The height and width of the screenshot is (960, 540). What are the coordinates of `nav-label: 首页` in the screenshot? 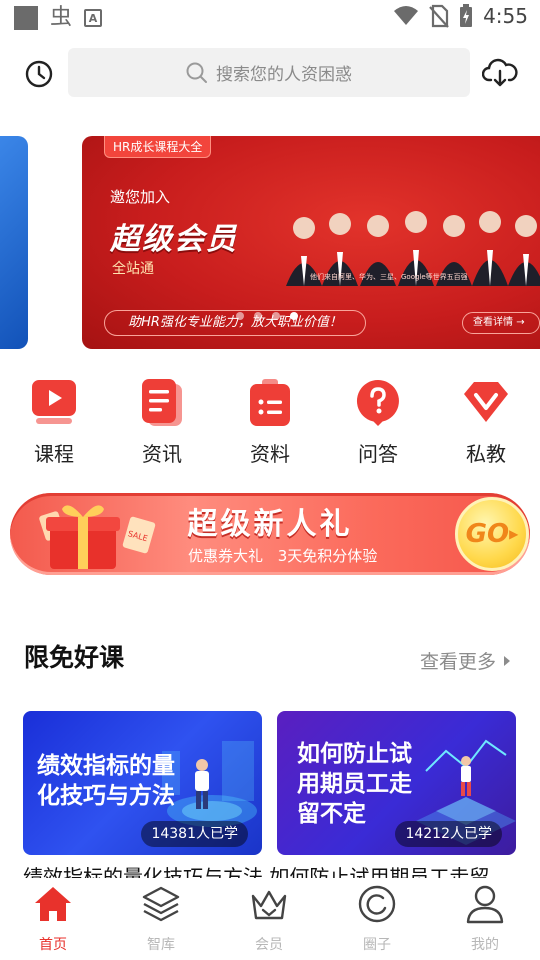 It's located at (53, 945).